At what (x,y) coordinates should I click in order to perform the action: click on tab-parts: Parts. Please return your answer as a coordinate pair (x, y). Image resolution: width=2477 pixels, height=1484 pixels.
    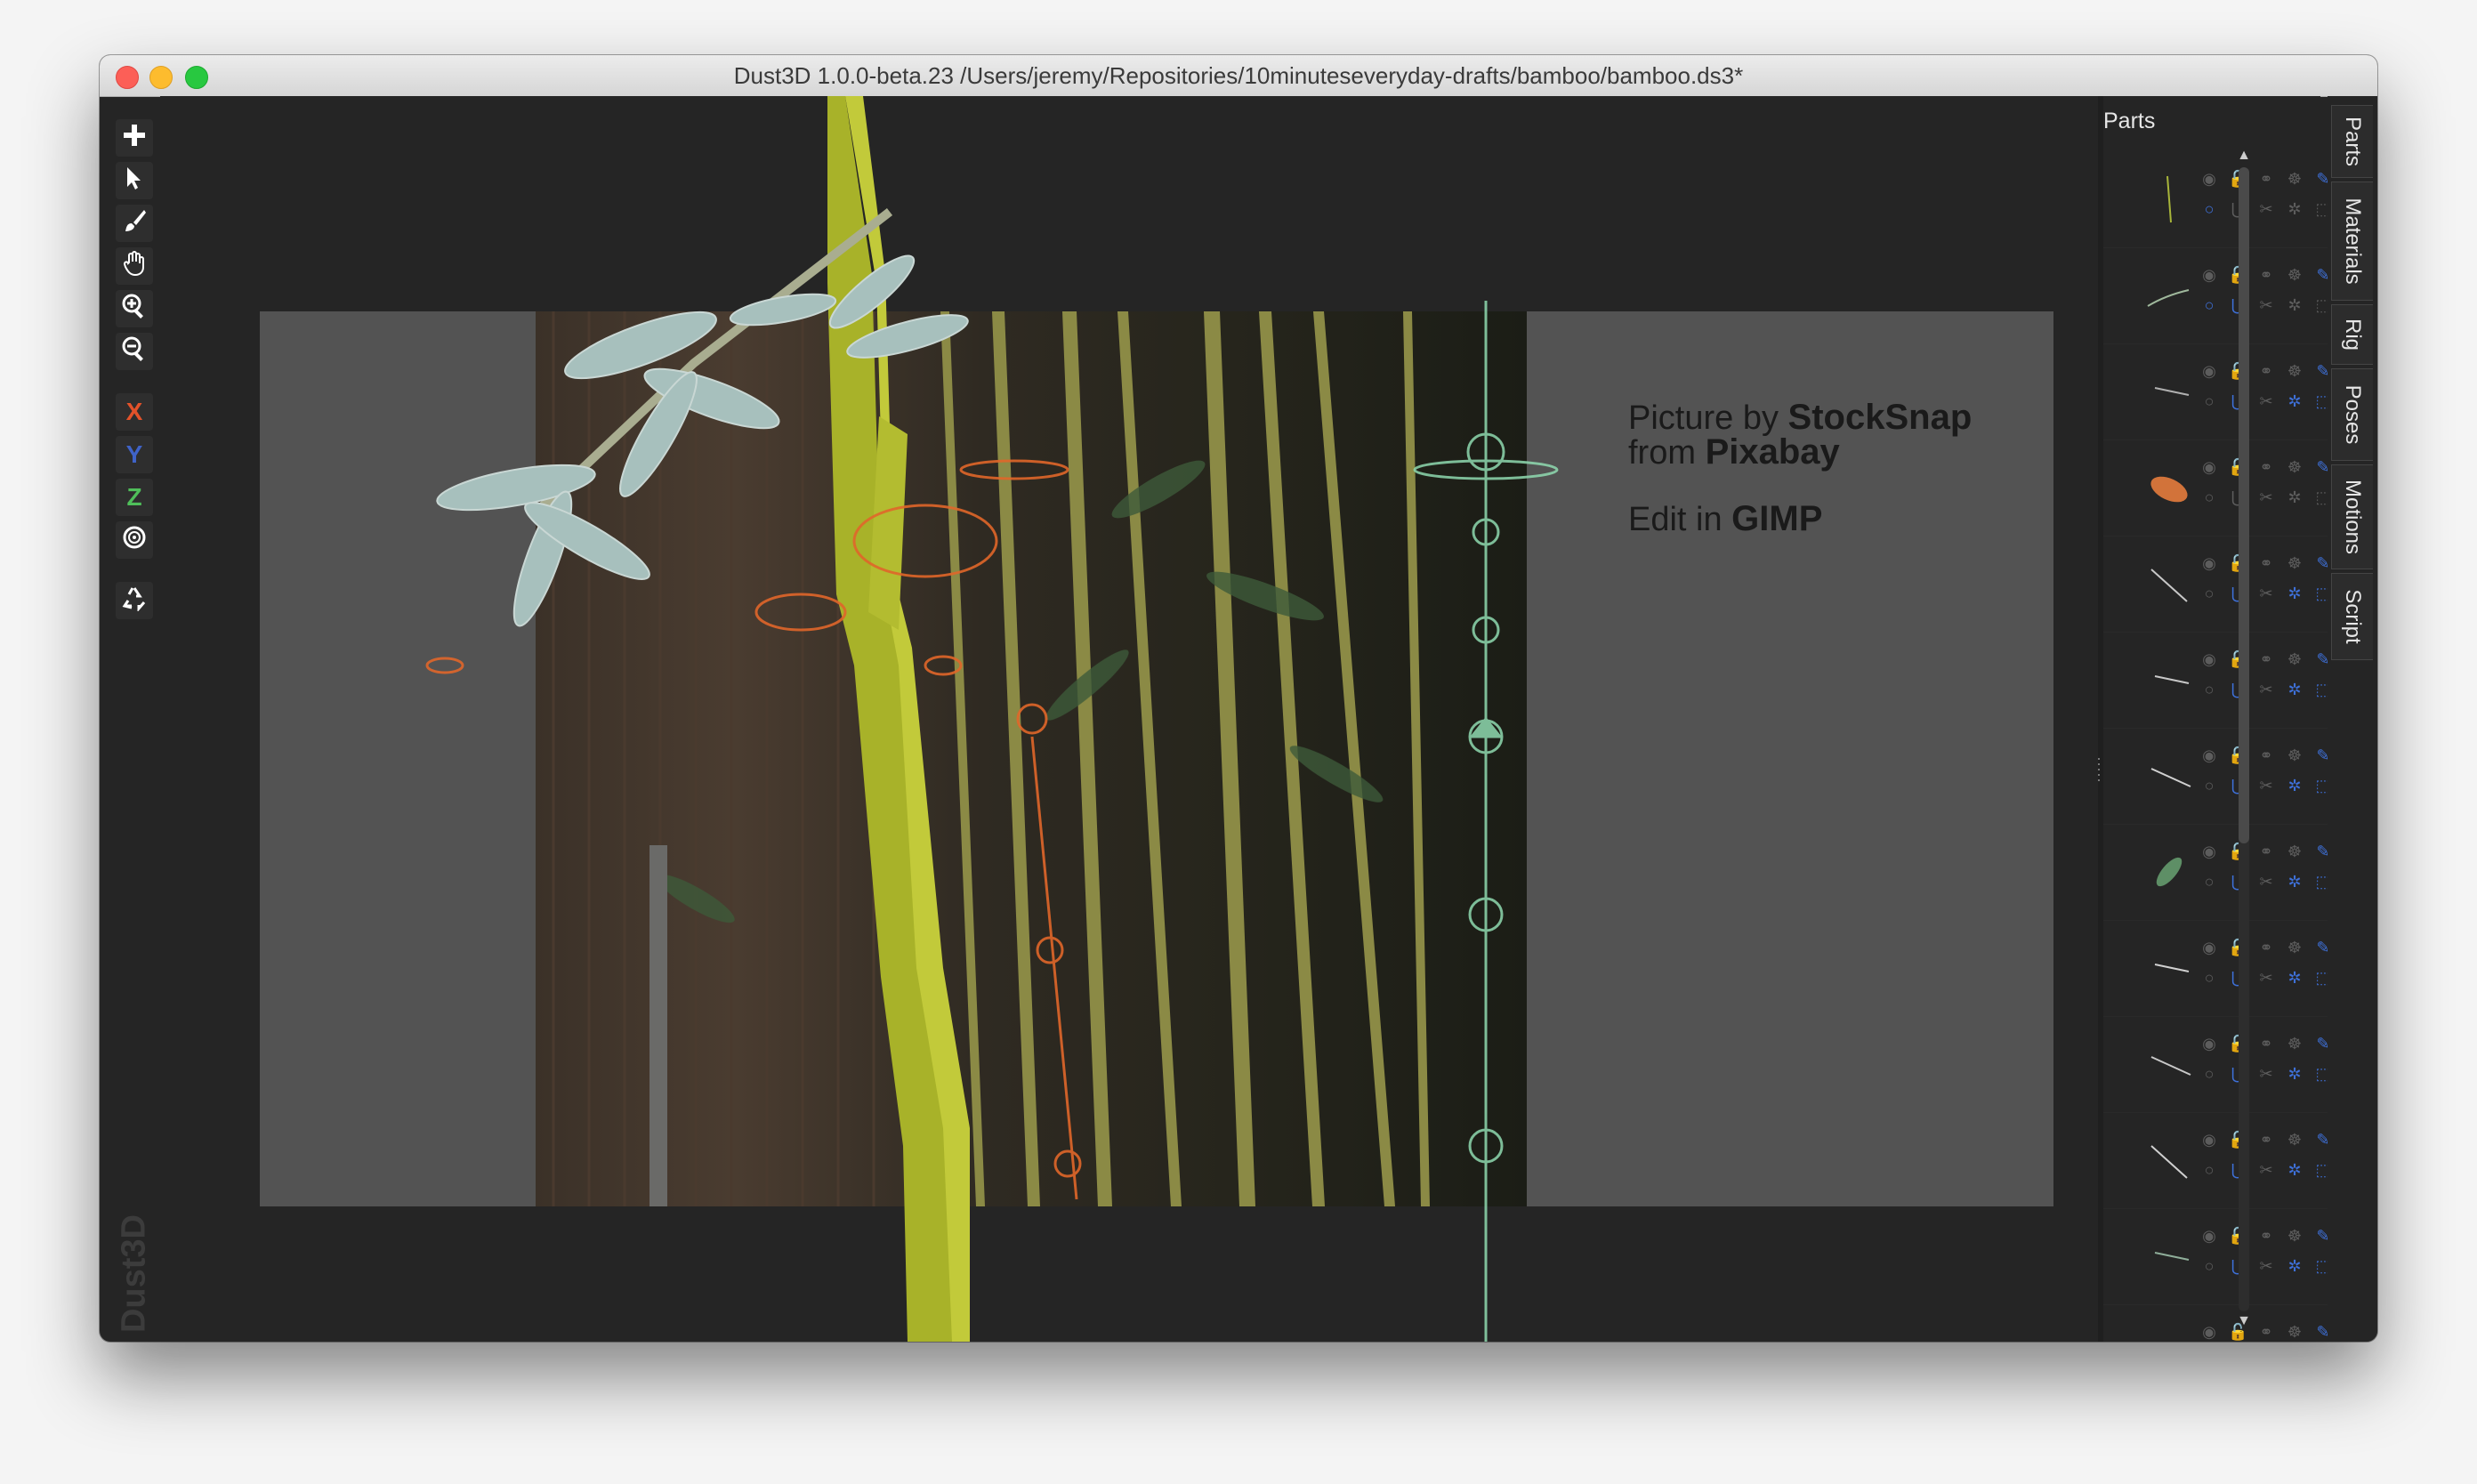
    Looking at the image, I should click on (2352, 141).